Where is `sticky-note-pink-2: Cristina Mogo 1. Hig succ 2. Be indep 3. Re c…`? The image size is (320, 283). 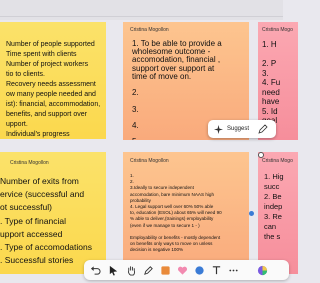
sticky-note-pink-2: Cristina Mogo 1. Hig succ 2. Be indep 3. Re c… is located at coordinates (278, 213).